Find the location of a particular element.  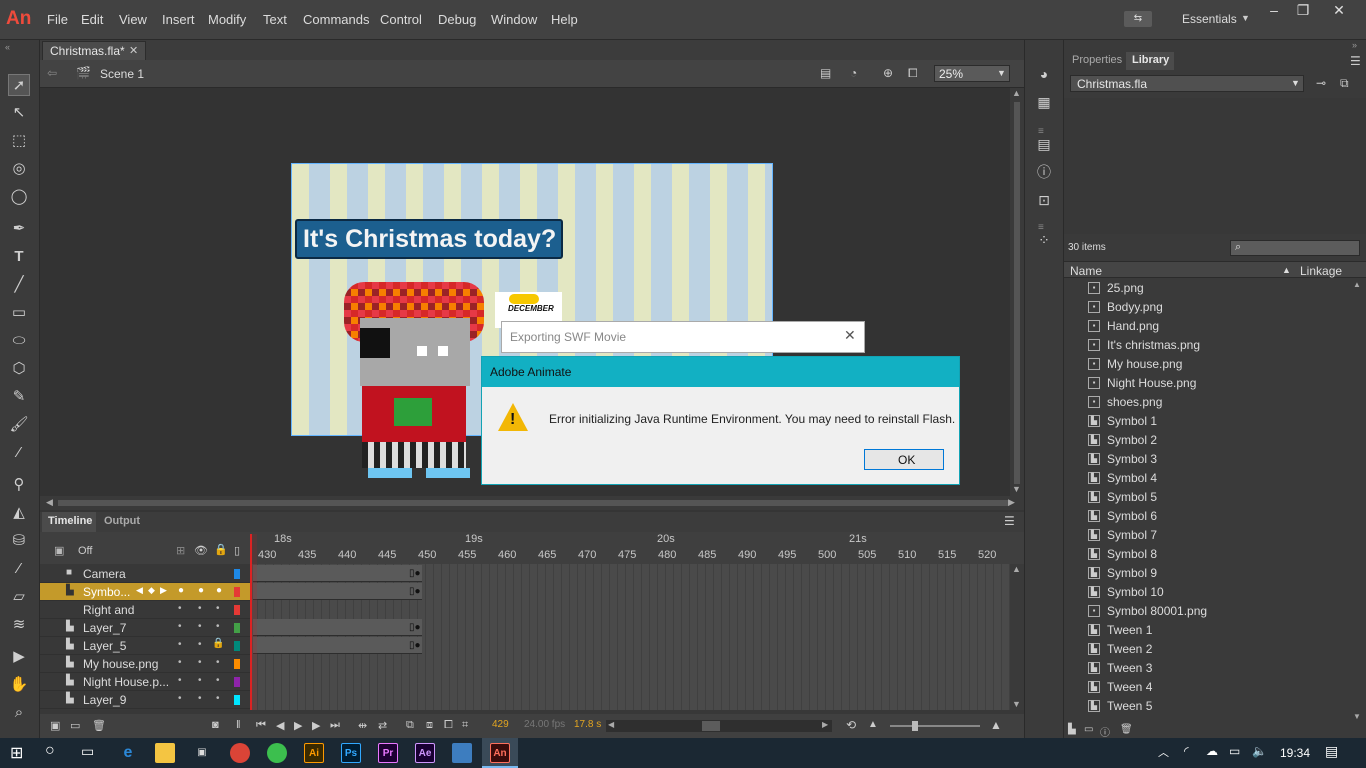

chevron-down-icon: ▼ is located at coordinates (1245, 18).